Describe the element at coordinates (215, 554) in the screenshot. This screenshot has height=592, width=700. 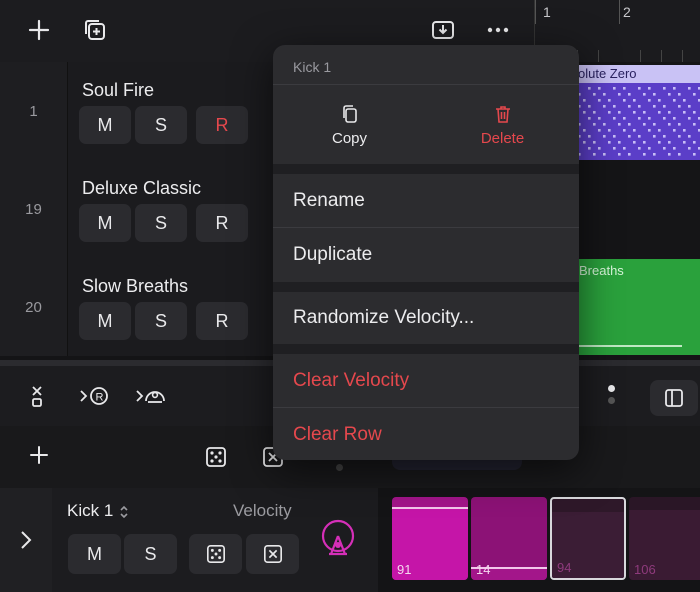
I see `randomize-button` at that location.